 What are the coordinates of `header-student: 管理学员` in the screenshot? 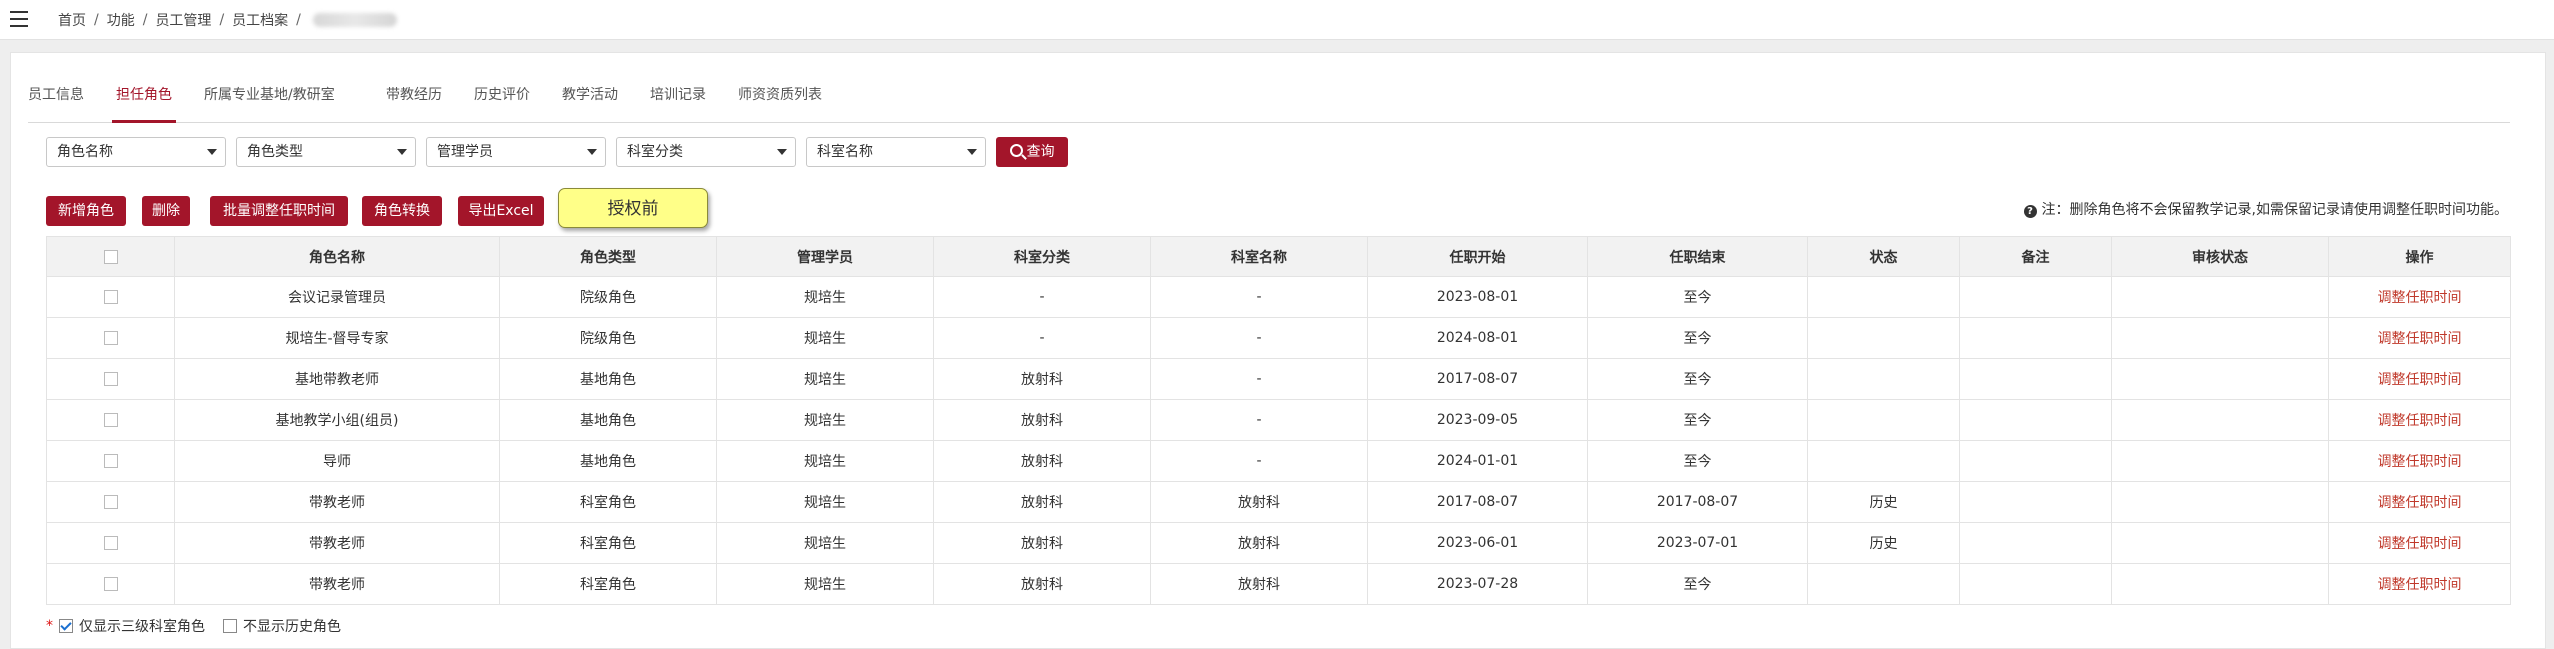 It's located at (825, 256).